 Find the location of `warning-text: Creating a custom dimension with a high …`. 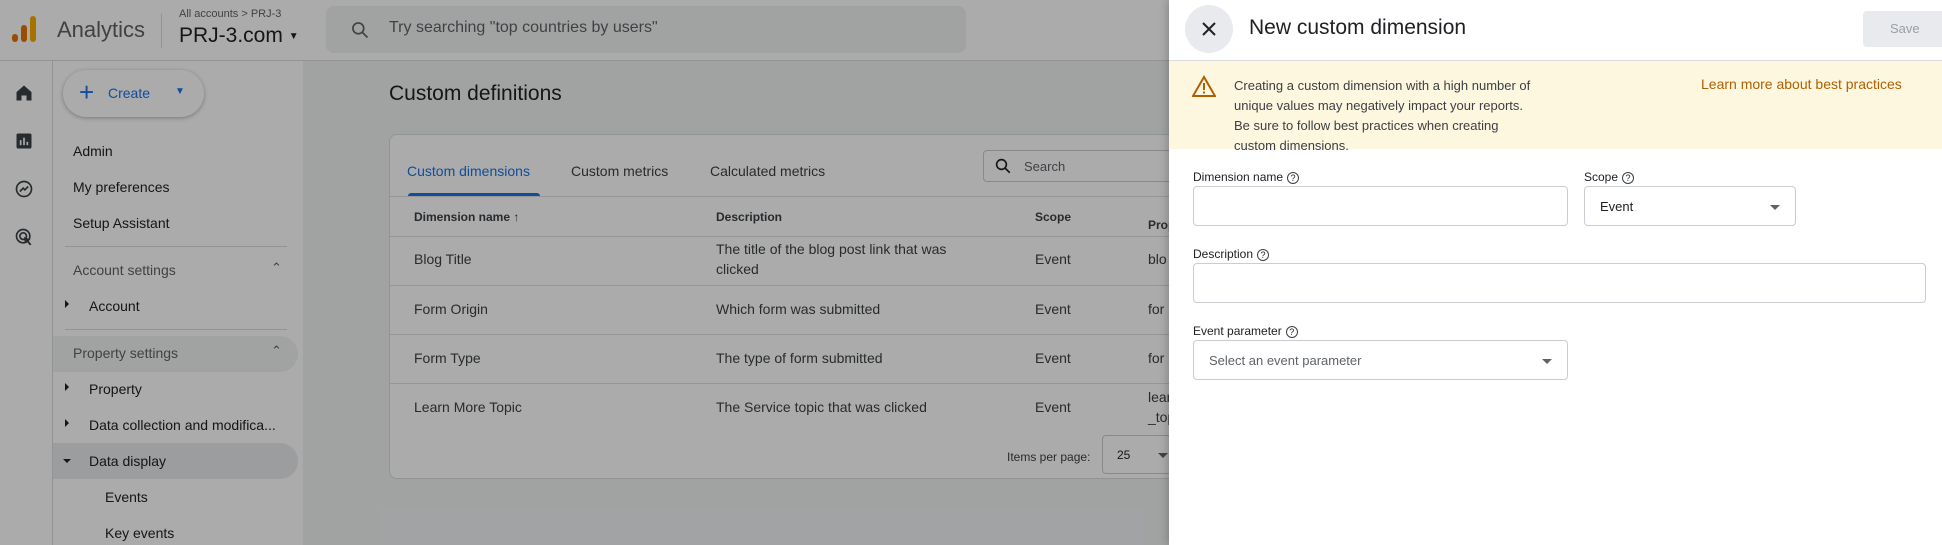

warning-text: Creating a custom dimension with a high … is located at coordinates (1382, 115).